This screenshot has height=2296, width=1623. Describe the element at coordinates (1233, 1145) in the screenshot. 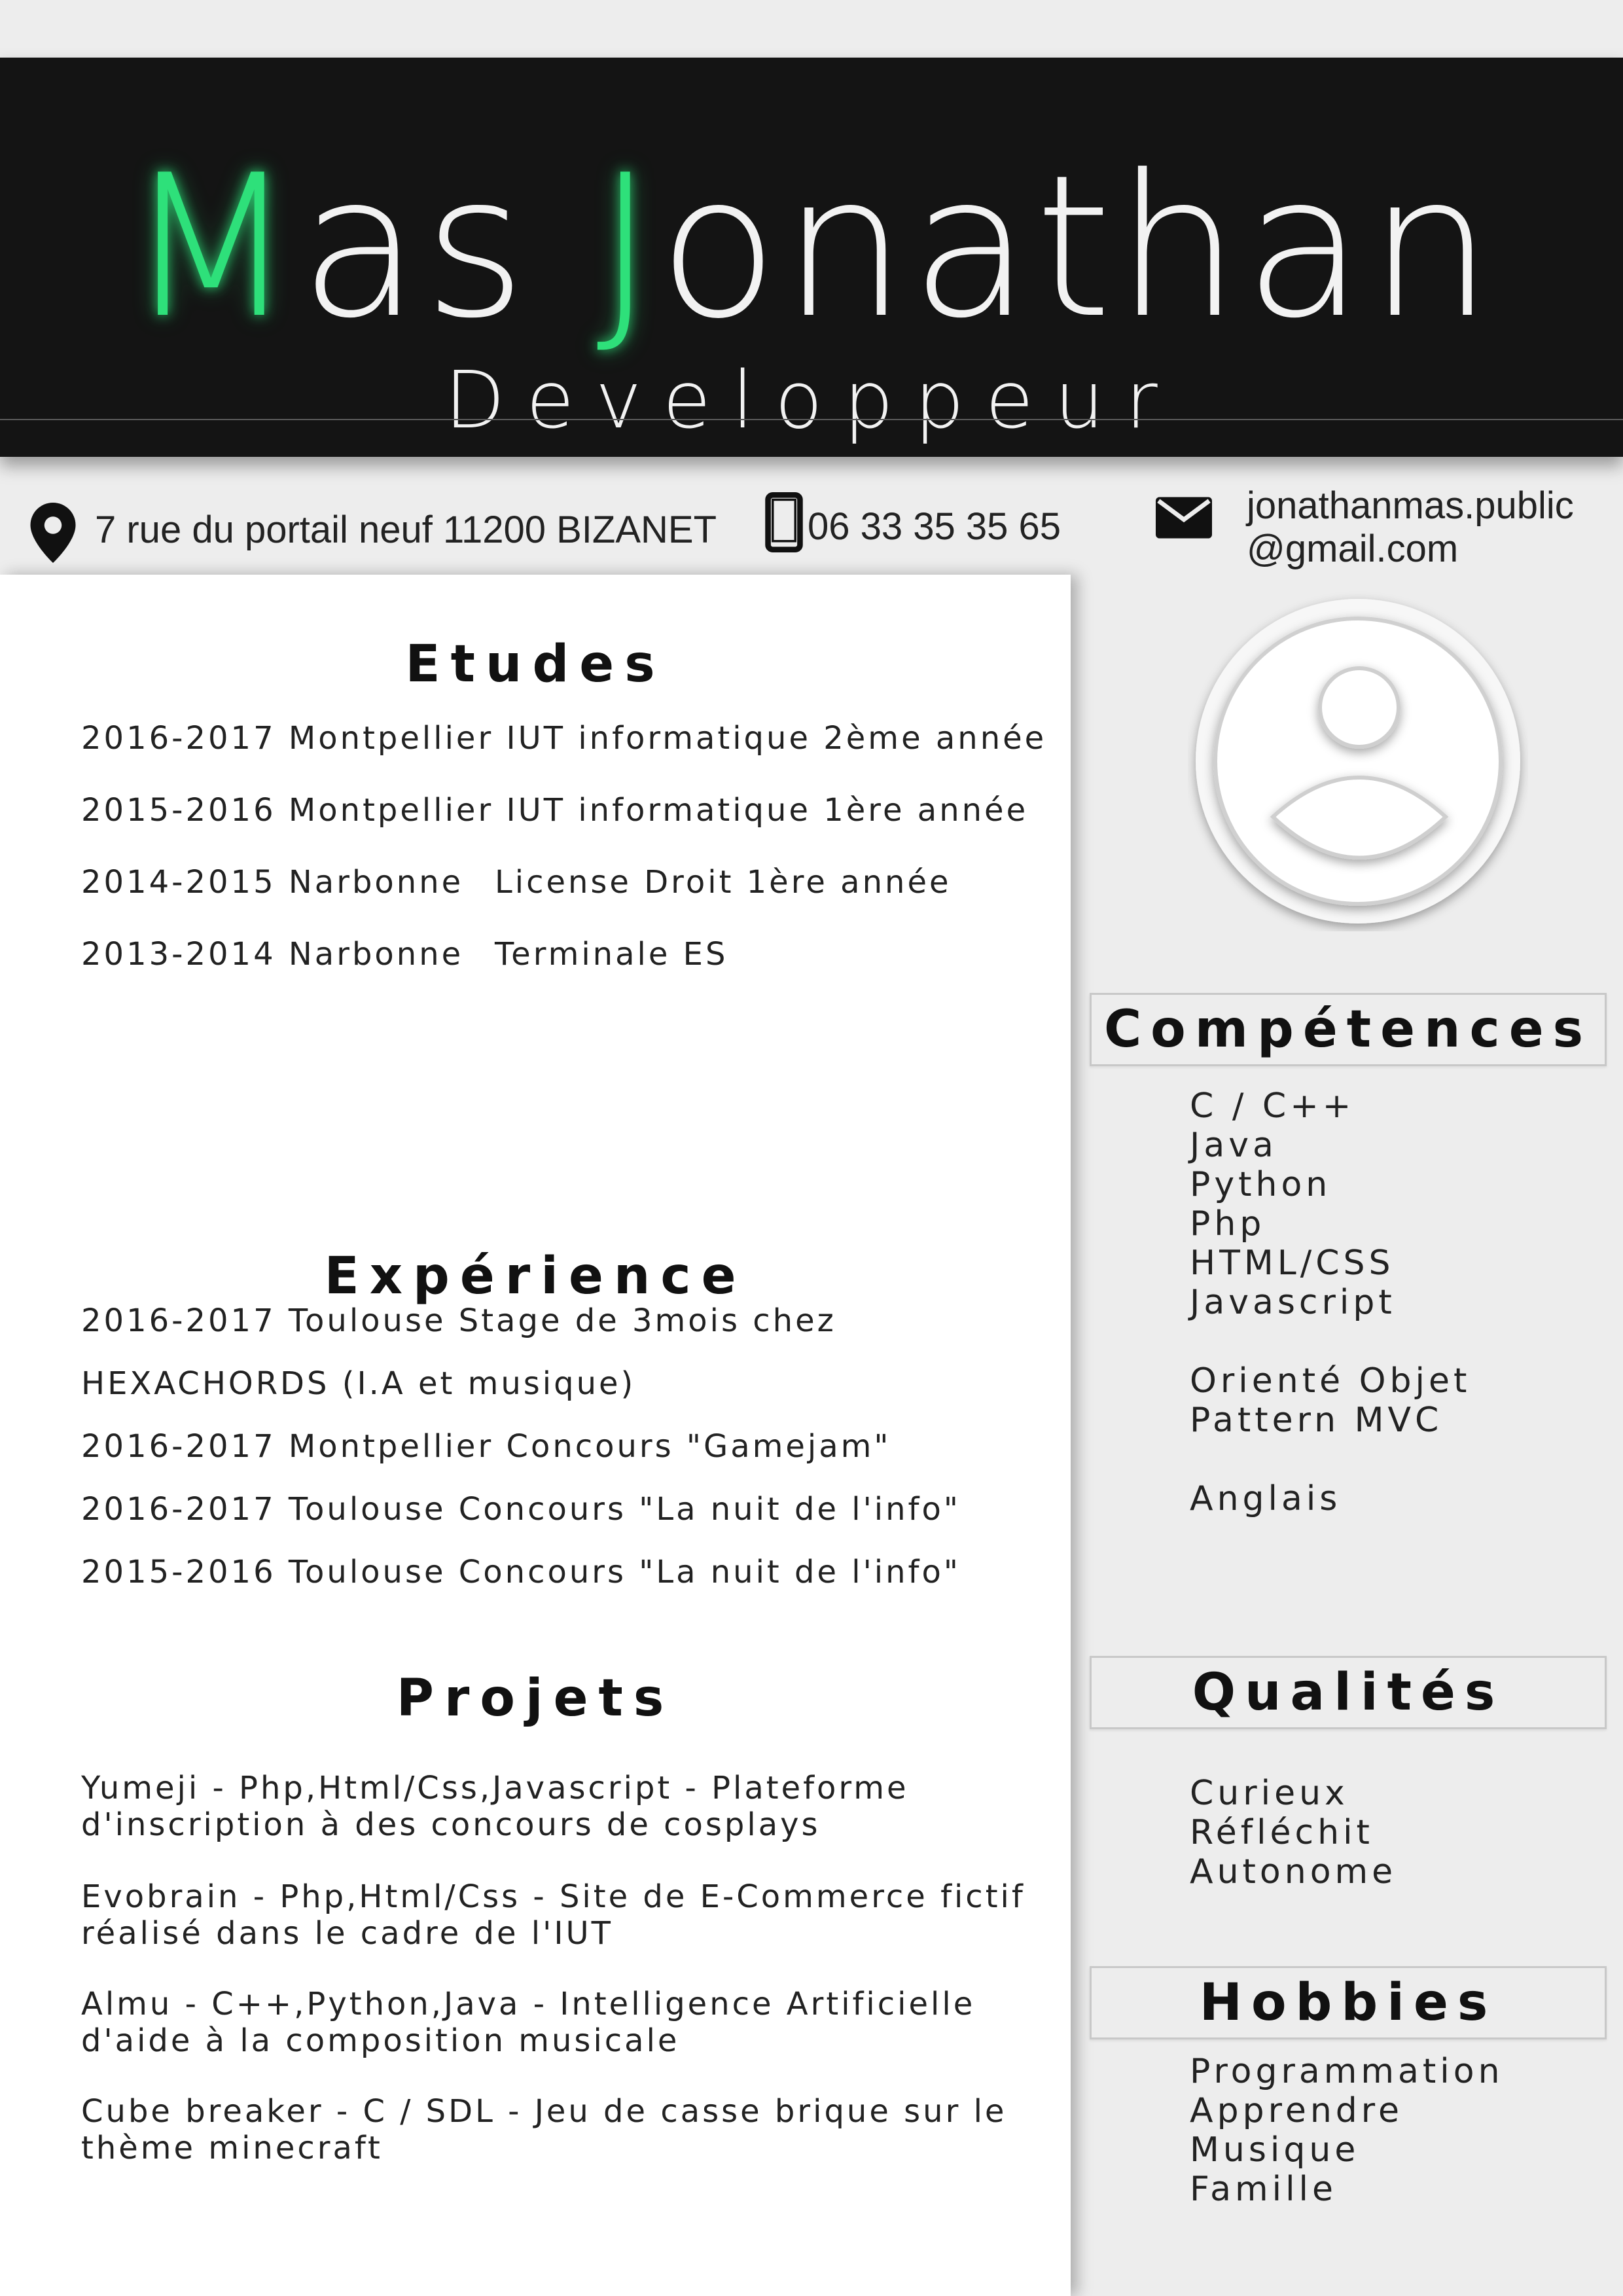

I see `skill-item: Java` at that location.